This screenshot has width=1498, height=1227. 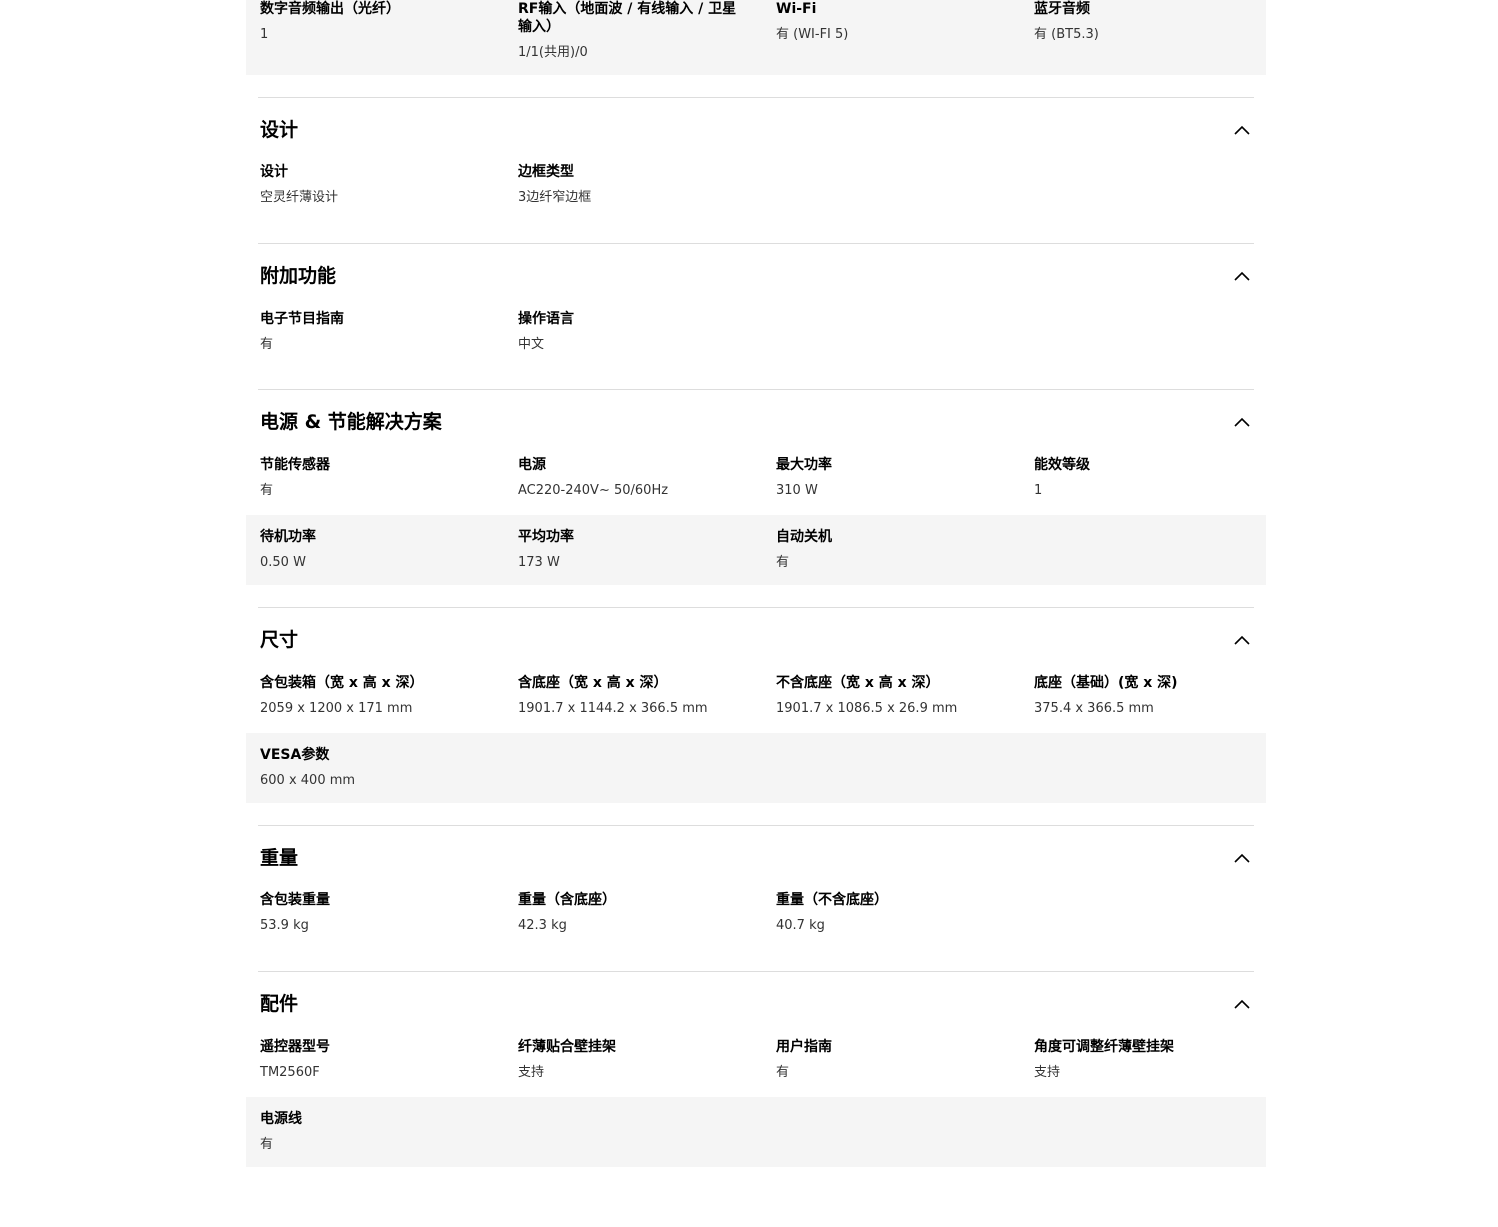 What do you see at coordinates (1144, 478) in the screenshot?
I see `spec-item: 能效等级 1` at bounding box center [1144, 478].